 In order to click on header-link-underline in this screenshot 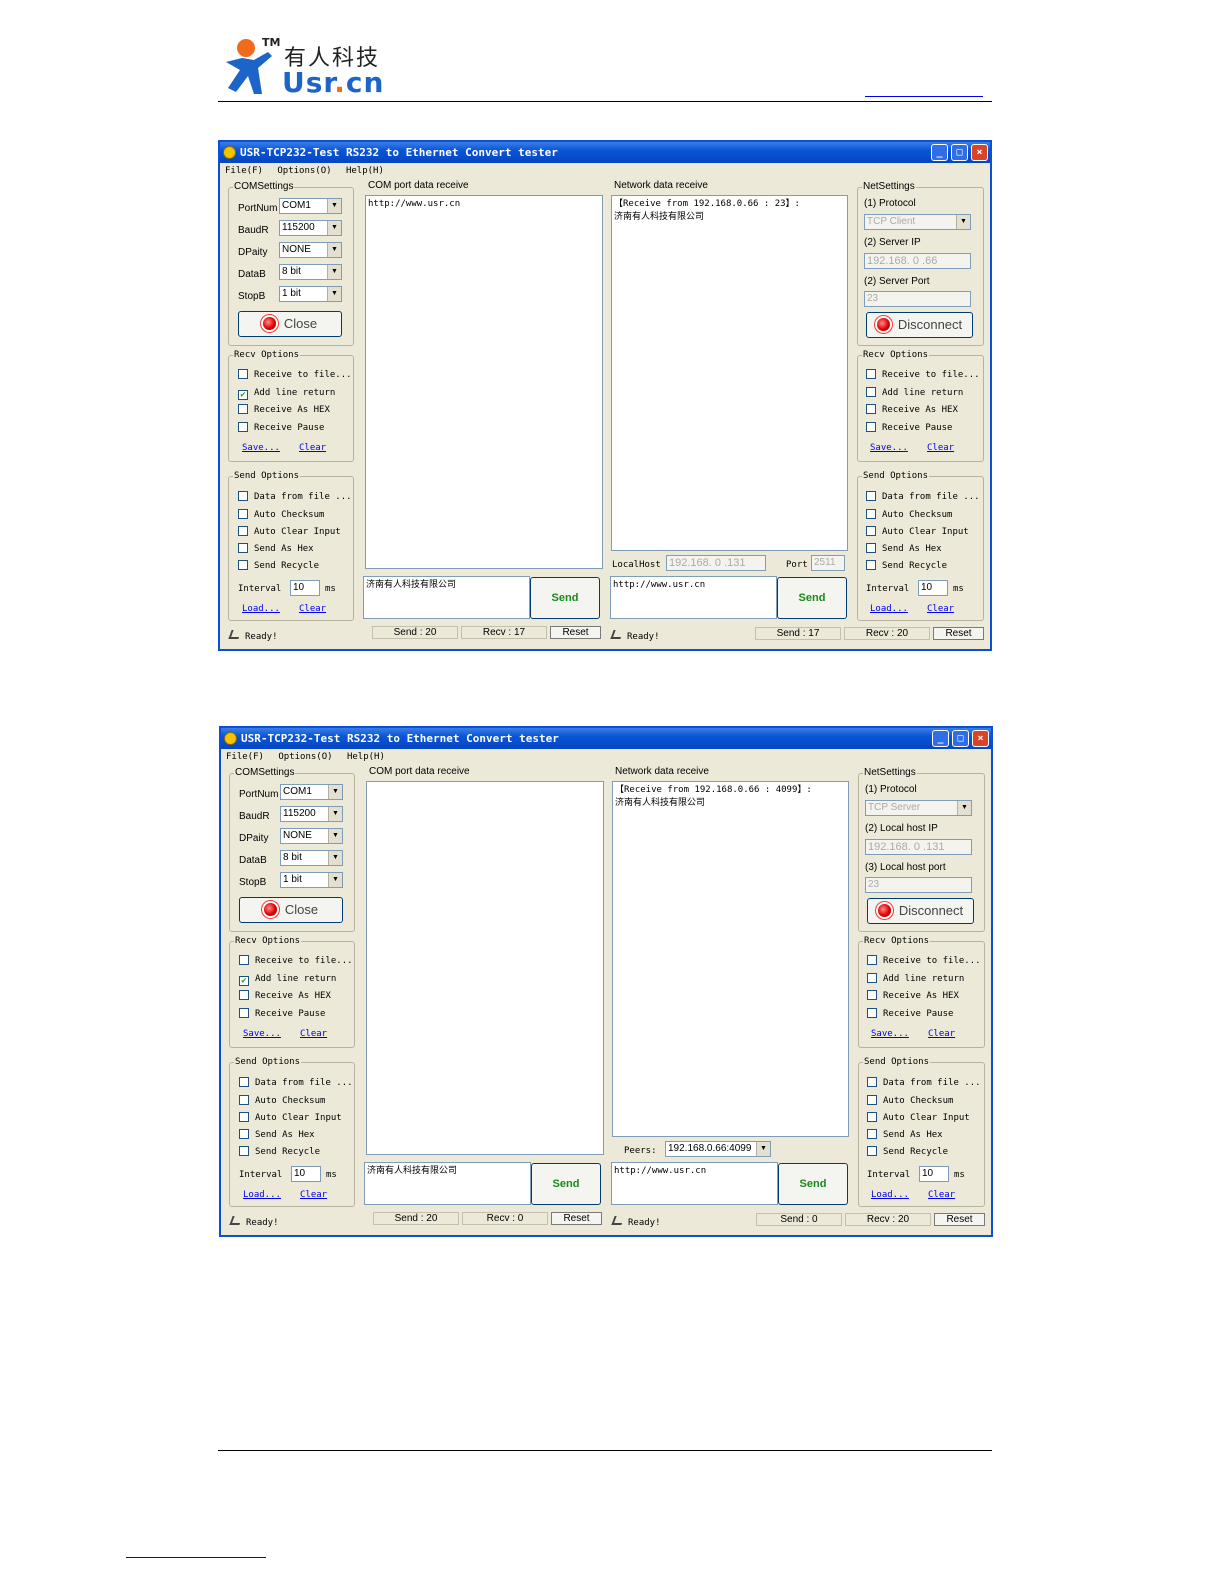, I will do `click(924, 96)`.